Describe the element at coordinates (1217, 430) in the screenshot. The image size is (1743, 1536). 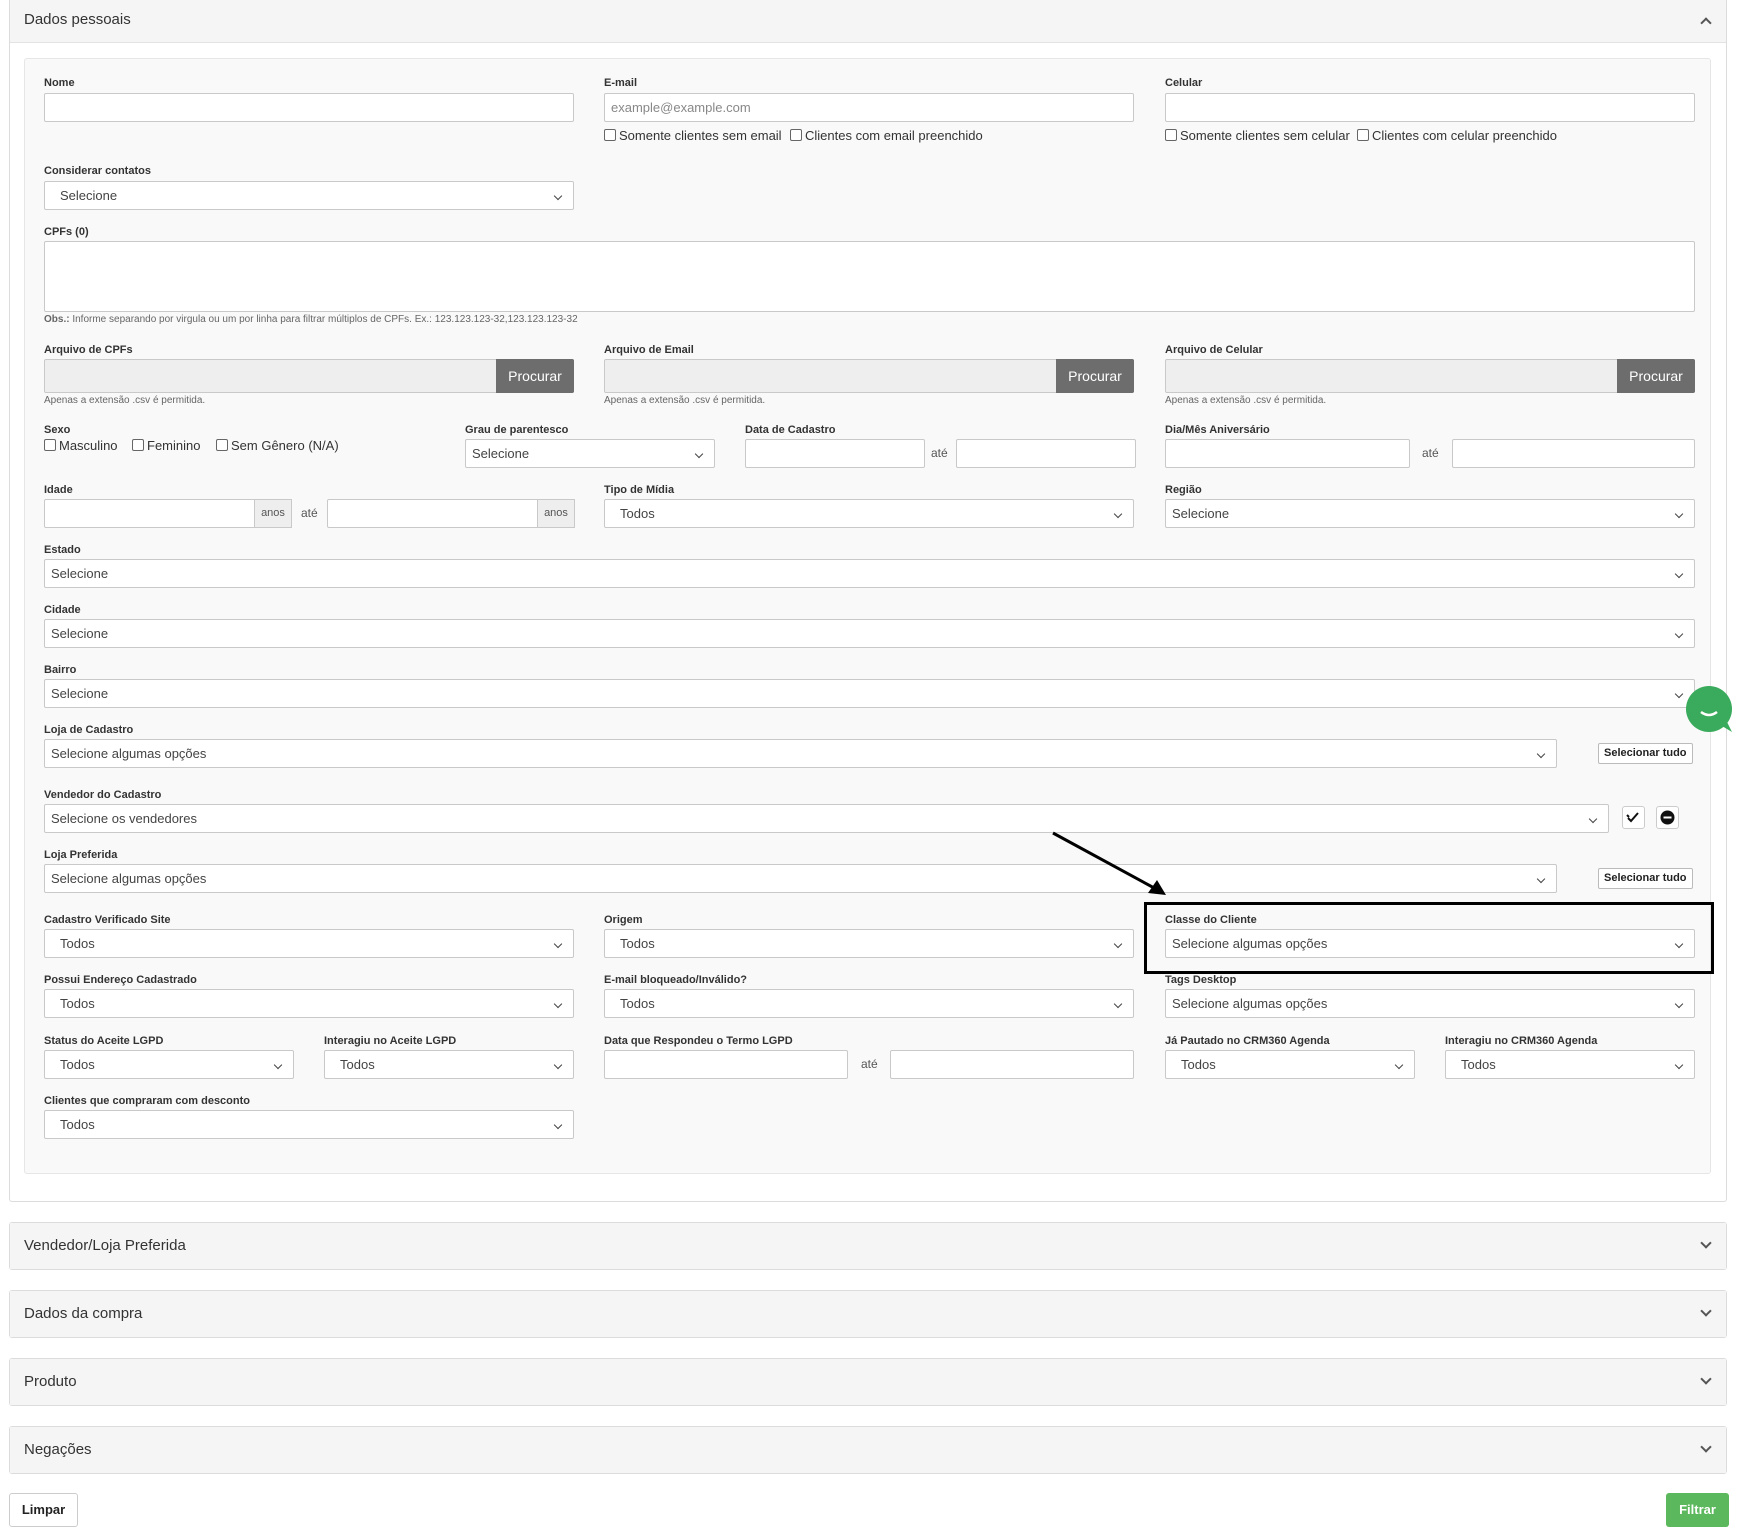
I see `aniversario-label: Dia/Mês Aniversário` at that location.